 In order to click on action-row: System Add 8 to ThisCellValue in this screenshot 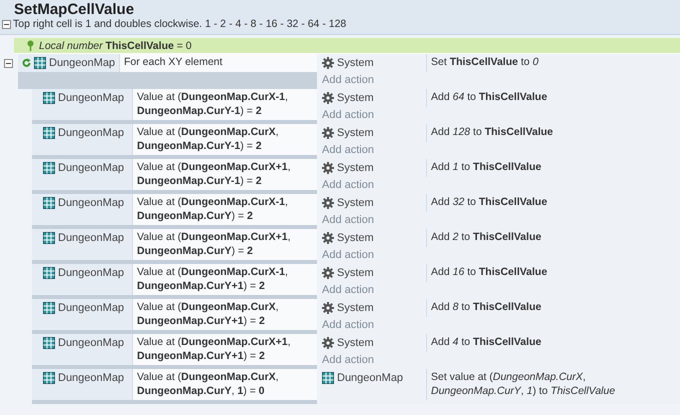, I will do `click(500, 308)`.